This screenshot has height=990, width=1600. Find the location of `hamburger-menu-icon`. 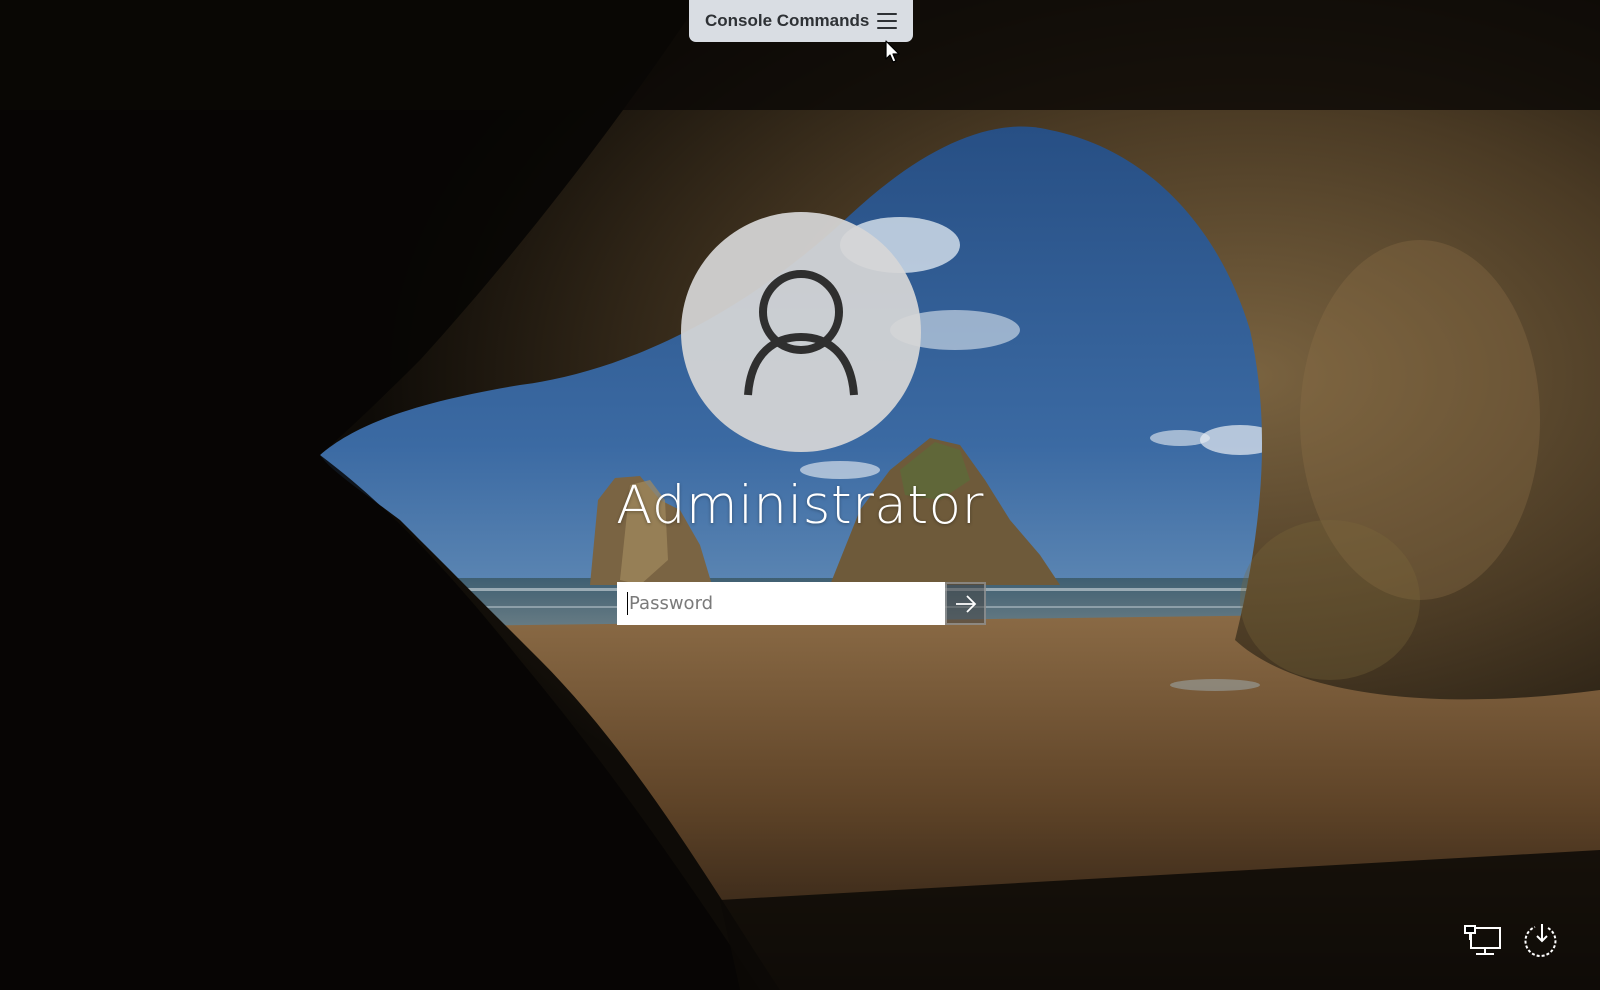

hamburger-menu-icon is located at coordinates (887, 21).